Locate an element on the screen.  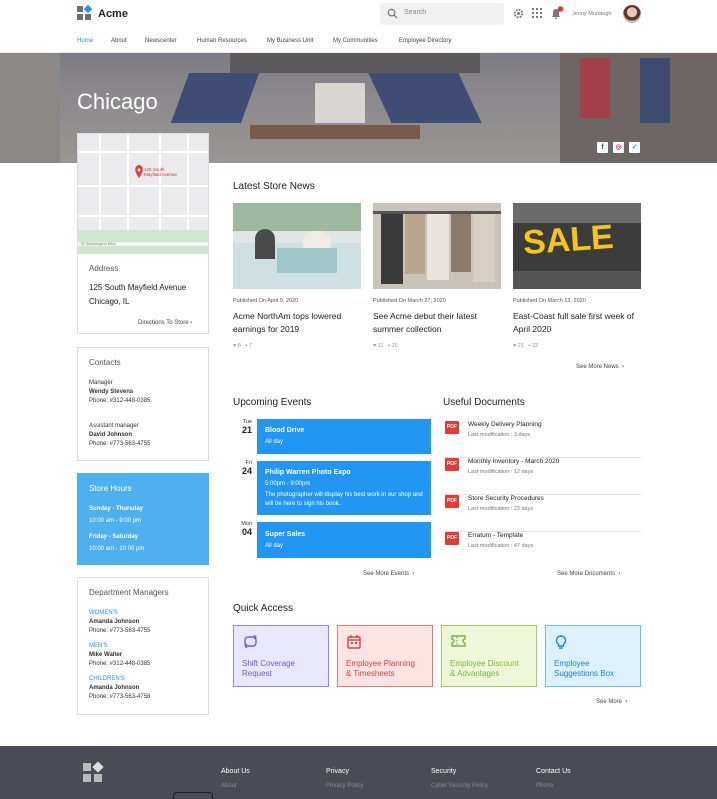
nav-item-human-resources: Human Resources is located at coordinates (222, 41).